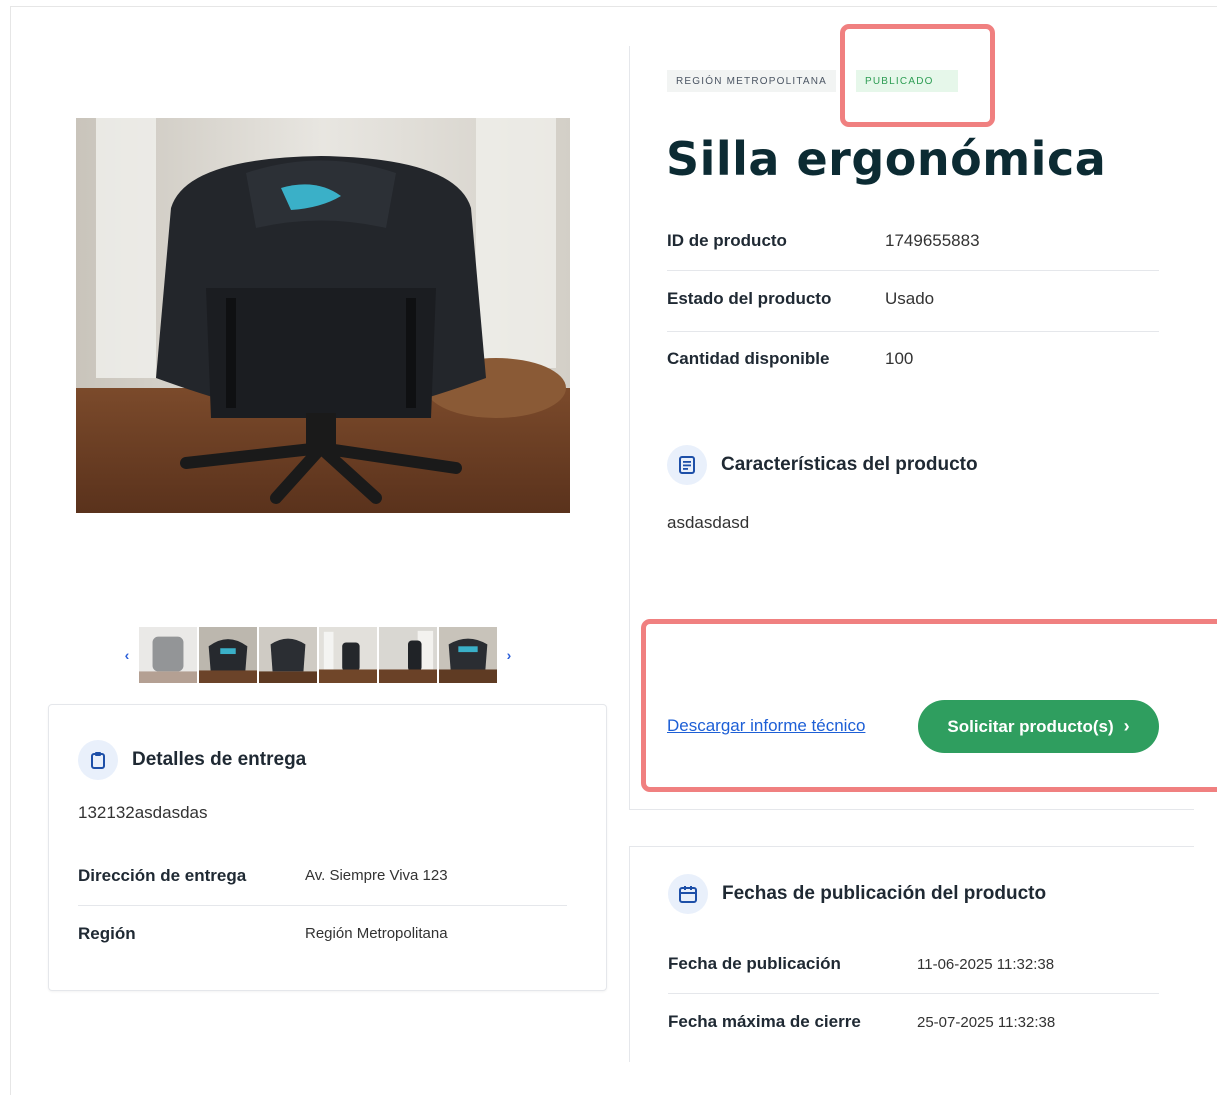  What do you see at coordinates (376, 875) in the screenshot?
I see `delivery-address-value: Av. Siempre Viva 123` at bounding box center [376, 875].